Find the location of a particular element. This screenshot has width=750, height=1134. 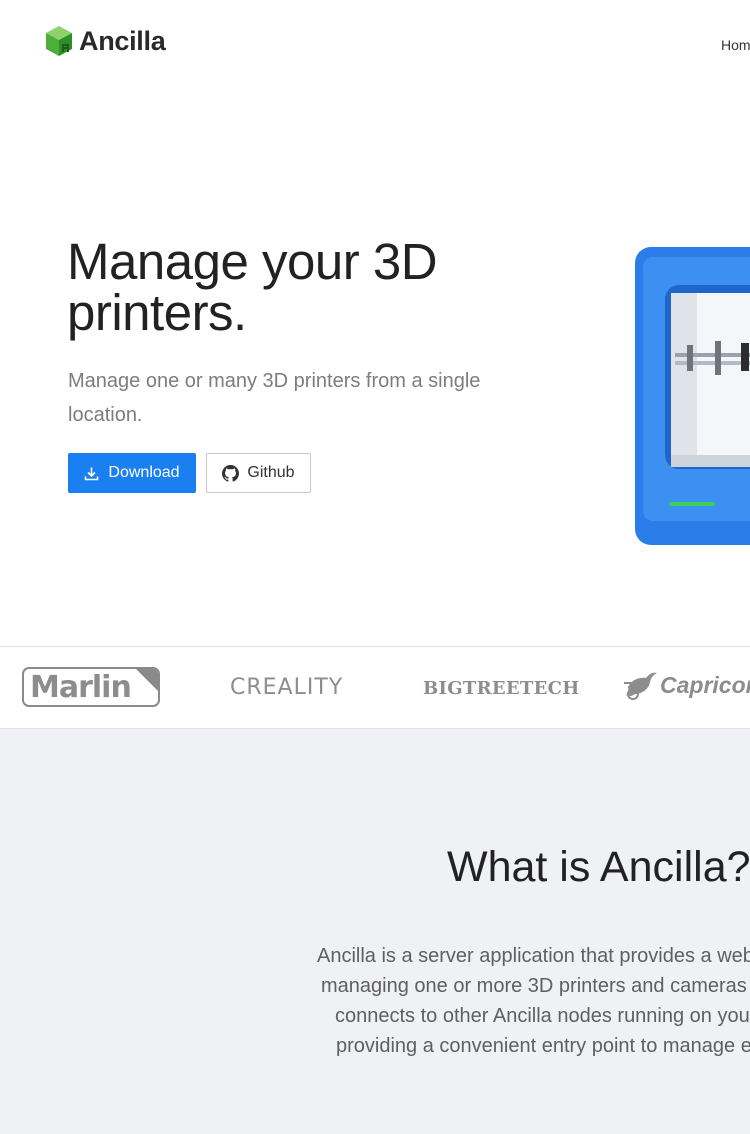

capricorn-logo: Capricorn is located at coordinates (686, 685).